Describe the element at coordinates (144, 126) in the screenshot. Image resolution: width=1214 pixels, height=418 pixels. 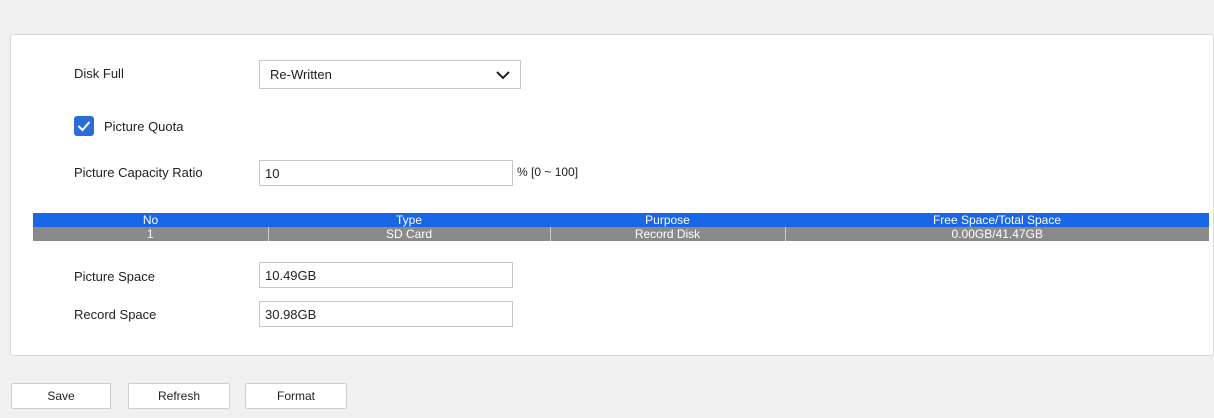
I see `picture-quota-label: Picture Quota` at that location.